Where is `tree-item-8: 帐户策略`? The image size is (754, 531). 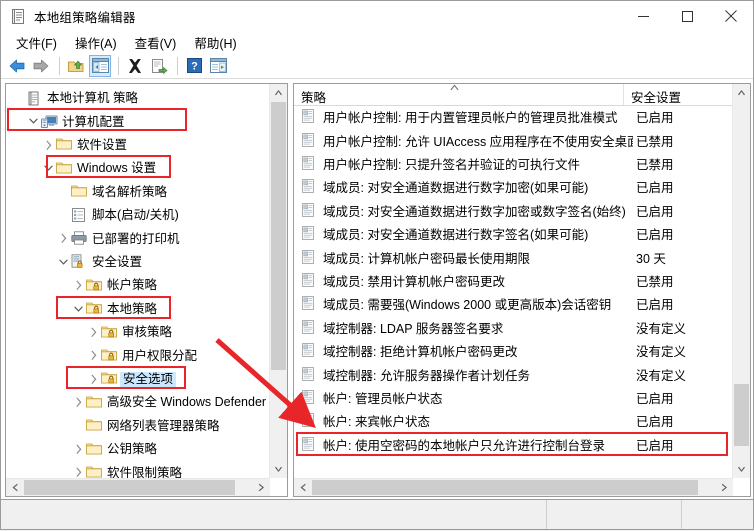
tree-item-8: 帐户策略 is located at coordinates (81, 285).